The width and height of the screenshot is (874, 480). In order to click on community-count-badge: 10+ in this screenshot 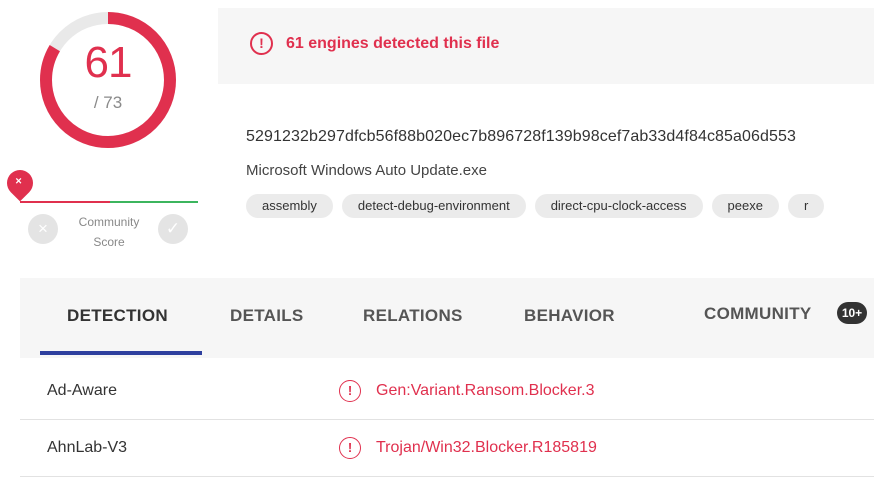, I will do `click(852, 313)`.